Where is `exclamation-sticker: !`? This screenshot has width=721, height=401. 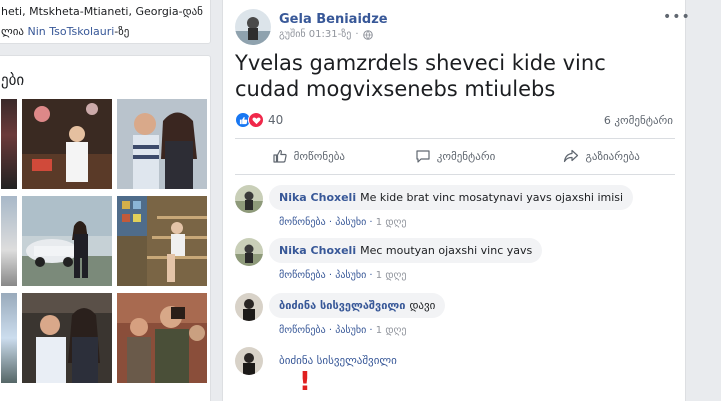 exclamation-sticker: ! is located at coordinates (305, 382).